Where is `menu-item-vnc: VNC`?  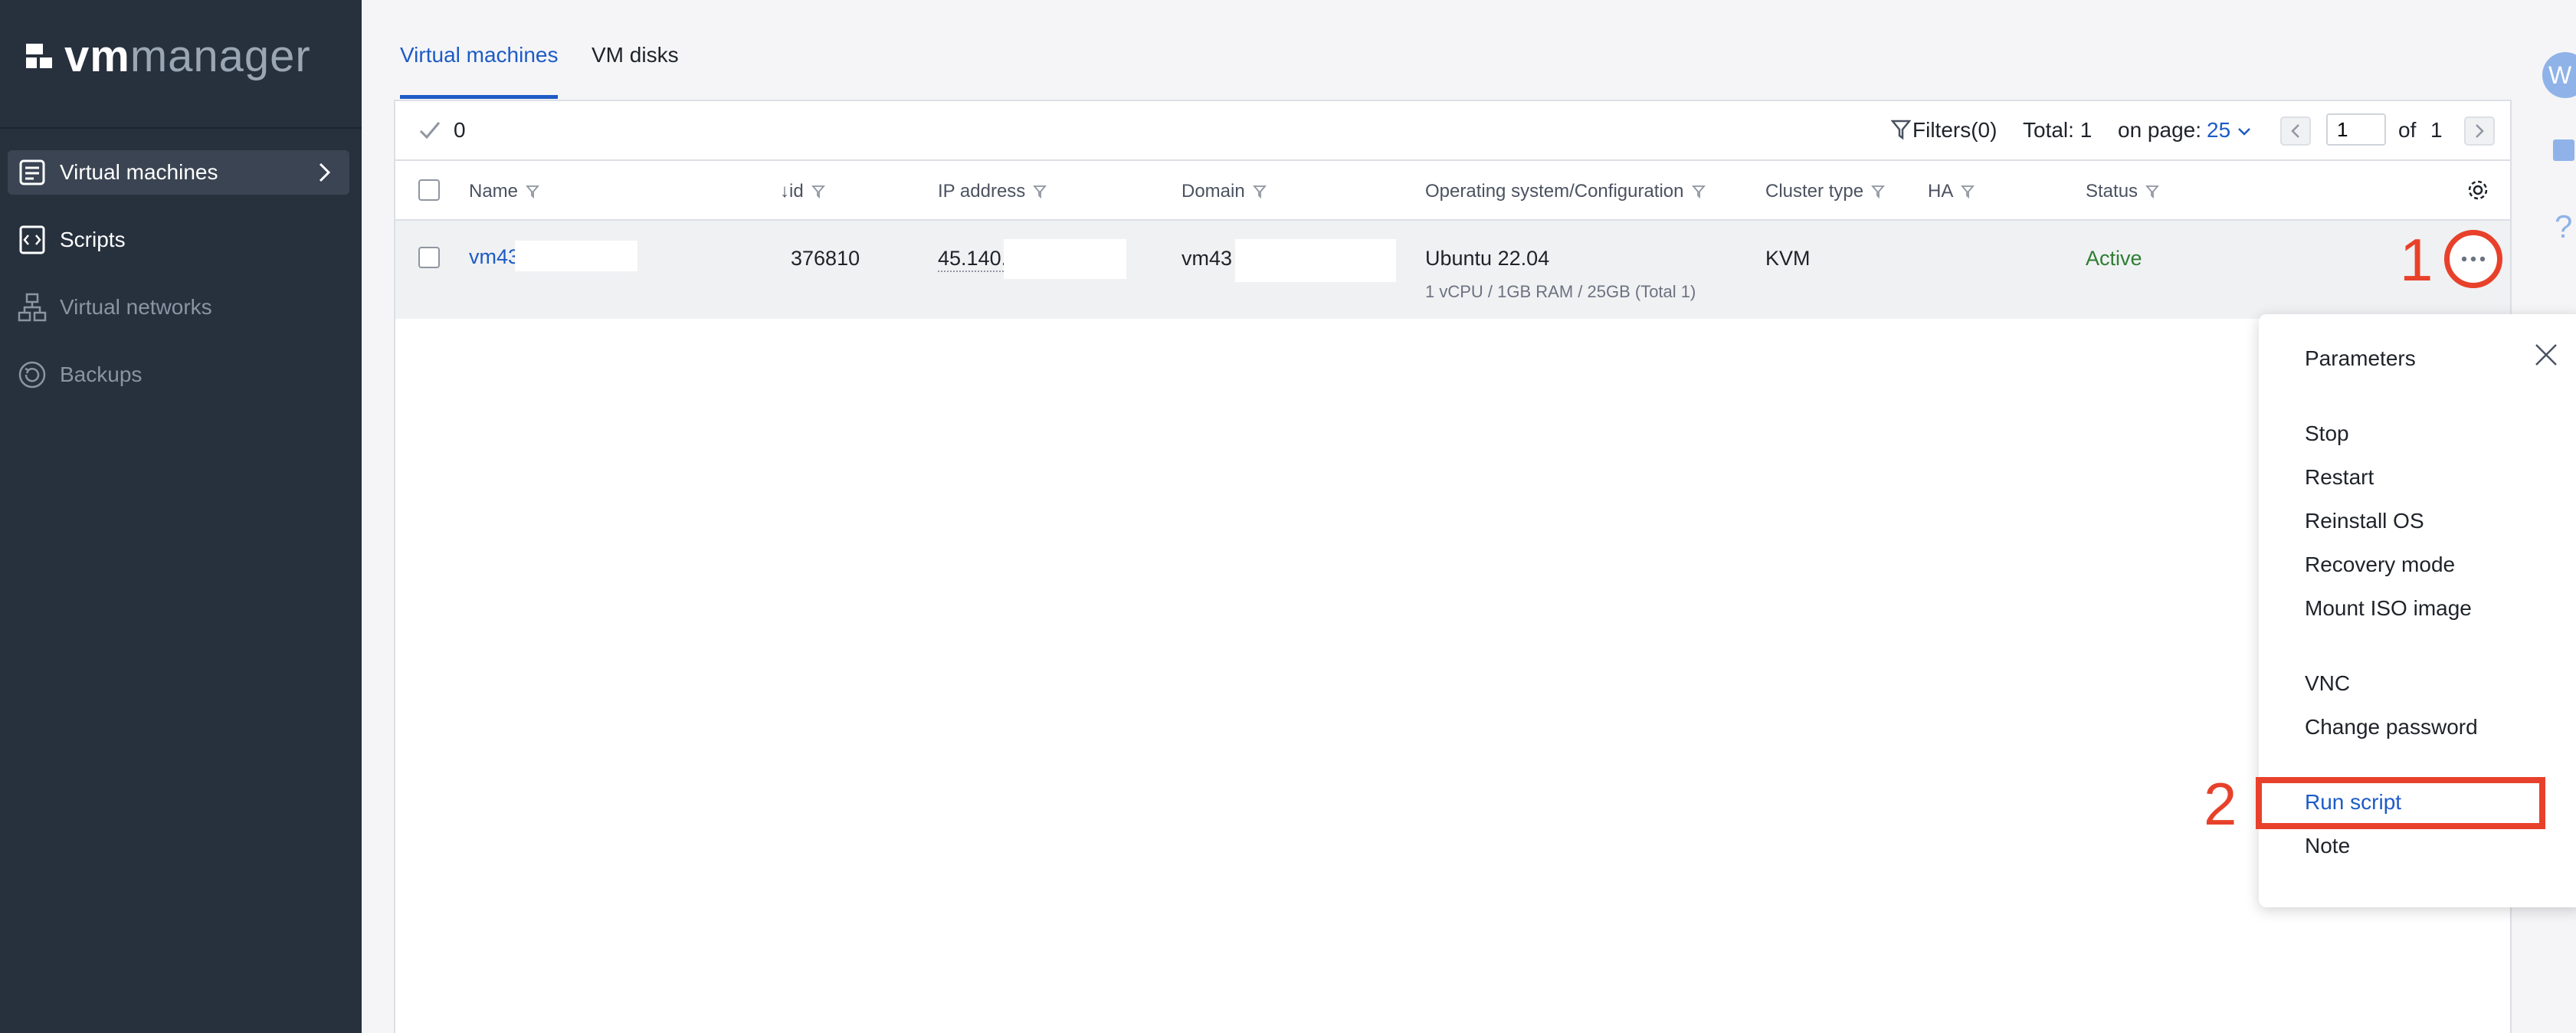 menu-item-vnc: VNC is located at coordinates (2327, 683).